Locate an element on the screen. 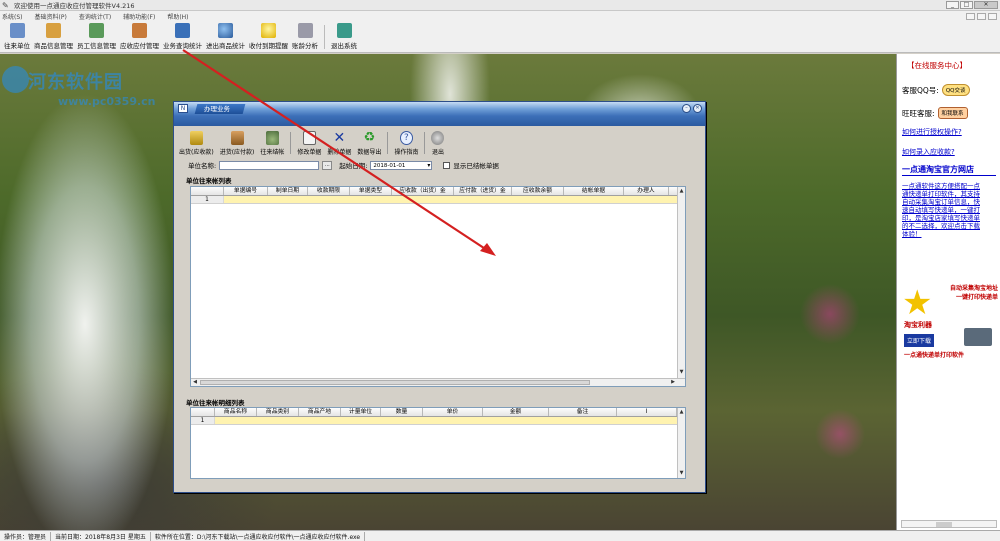 This screenshot has width=1000, height=541. hscroll-thumb is located at coordinates (395, 382).